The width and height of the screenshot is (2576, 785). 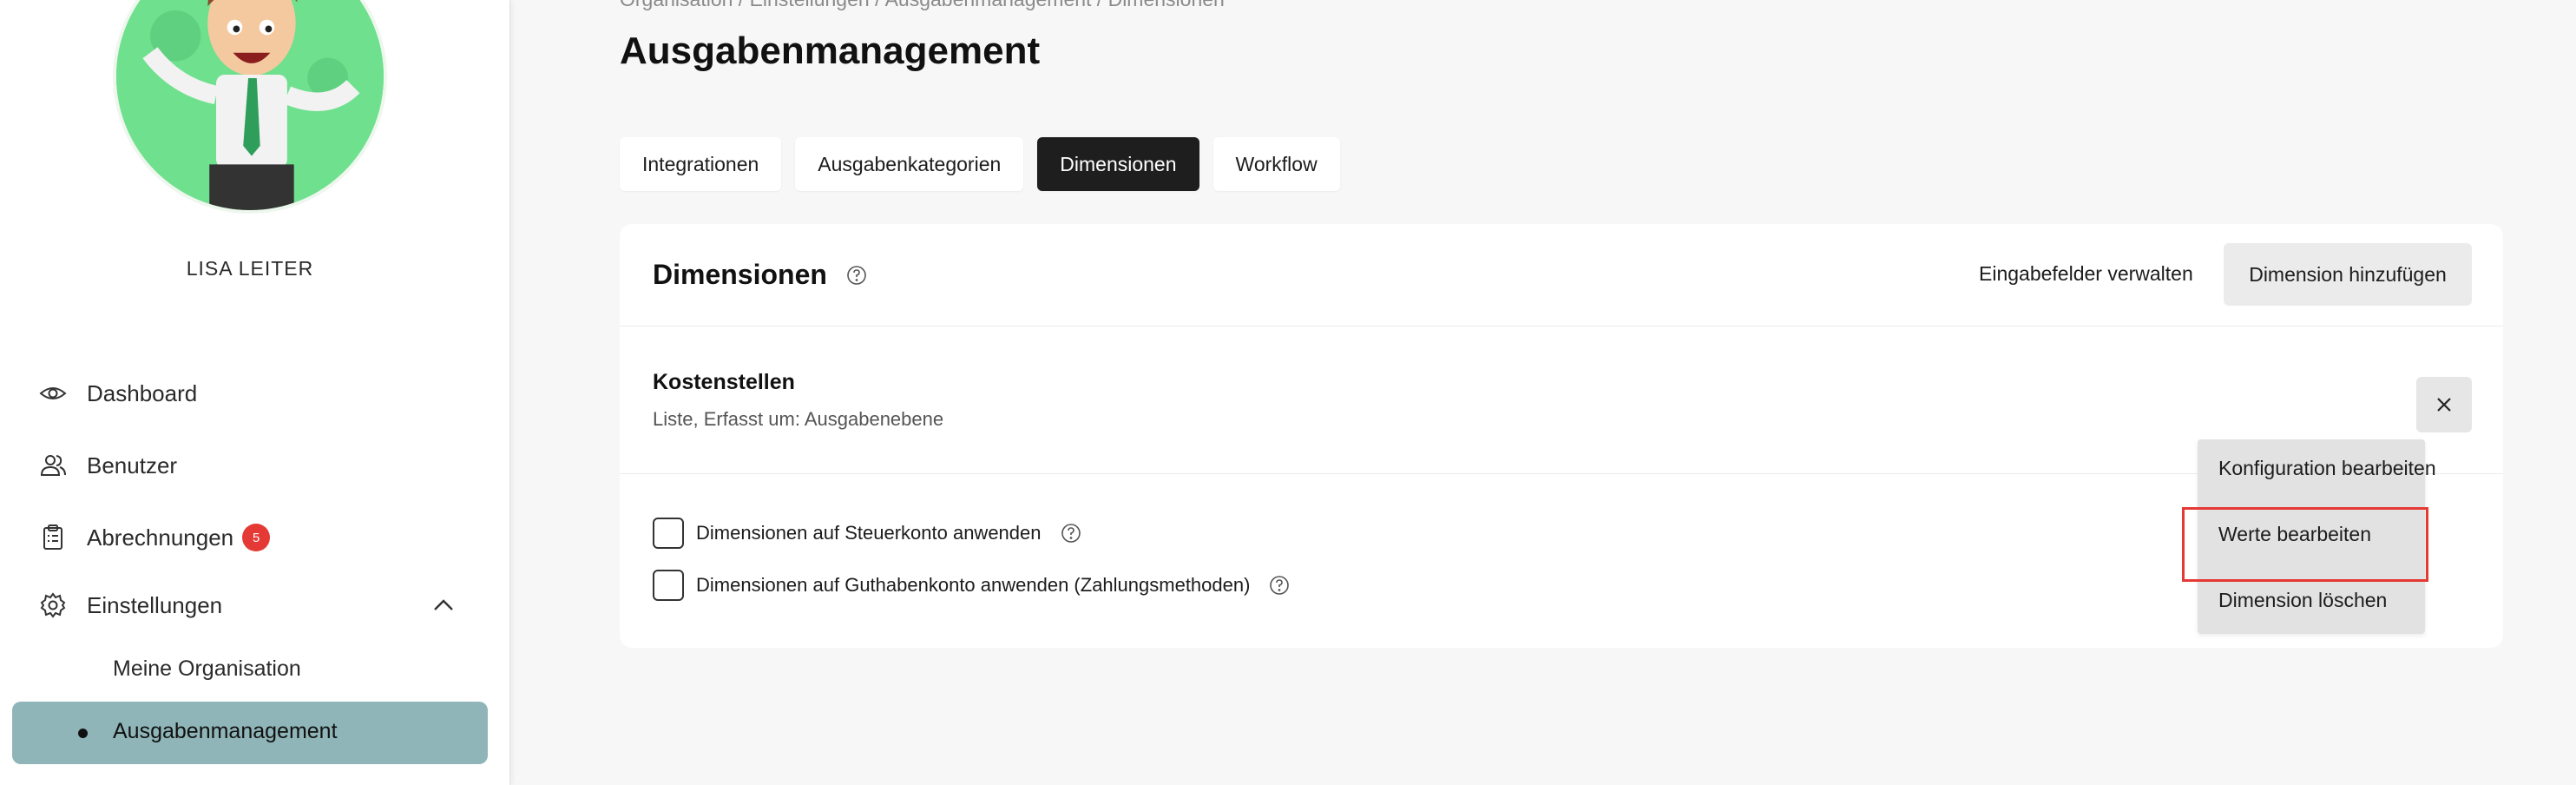 I want to click on close-menu-button, so click(x=2444, y=404).